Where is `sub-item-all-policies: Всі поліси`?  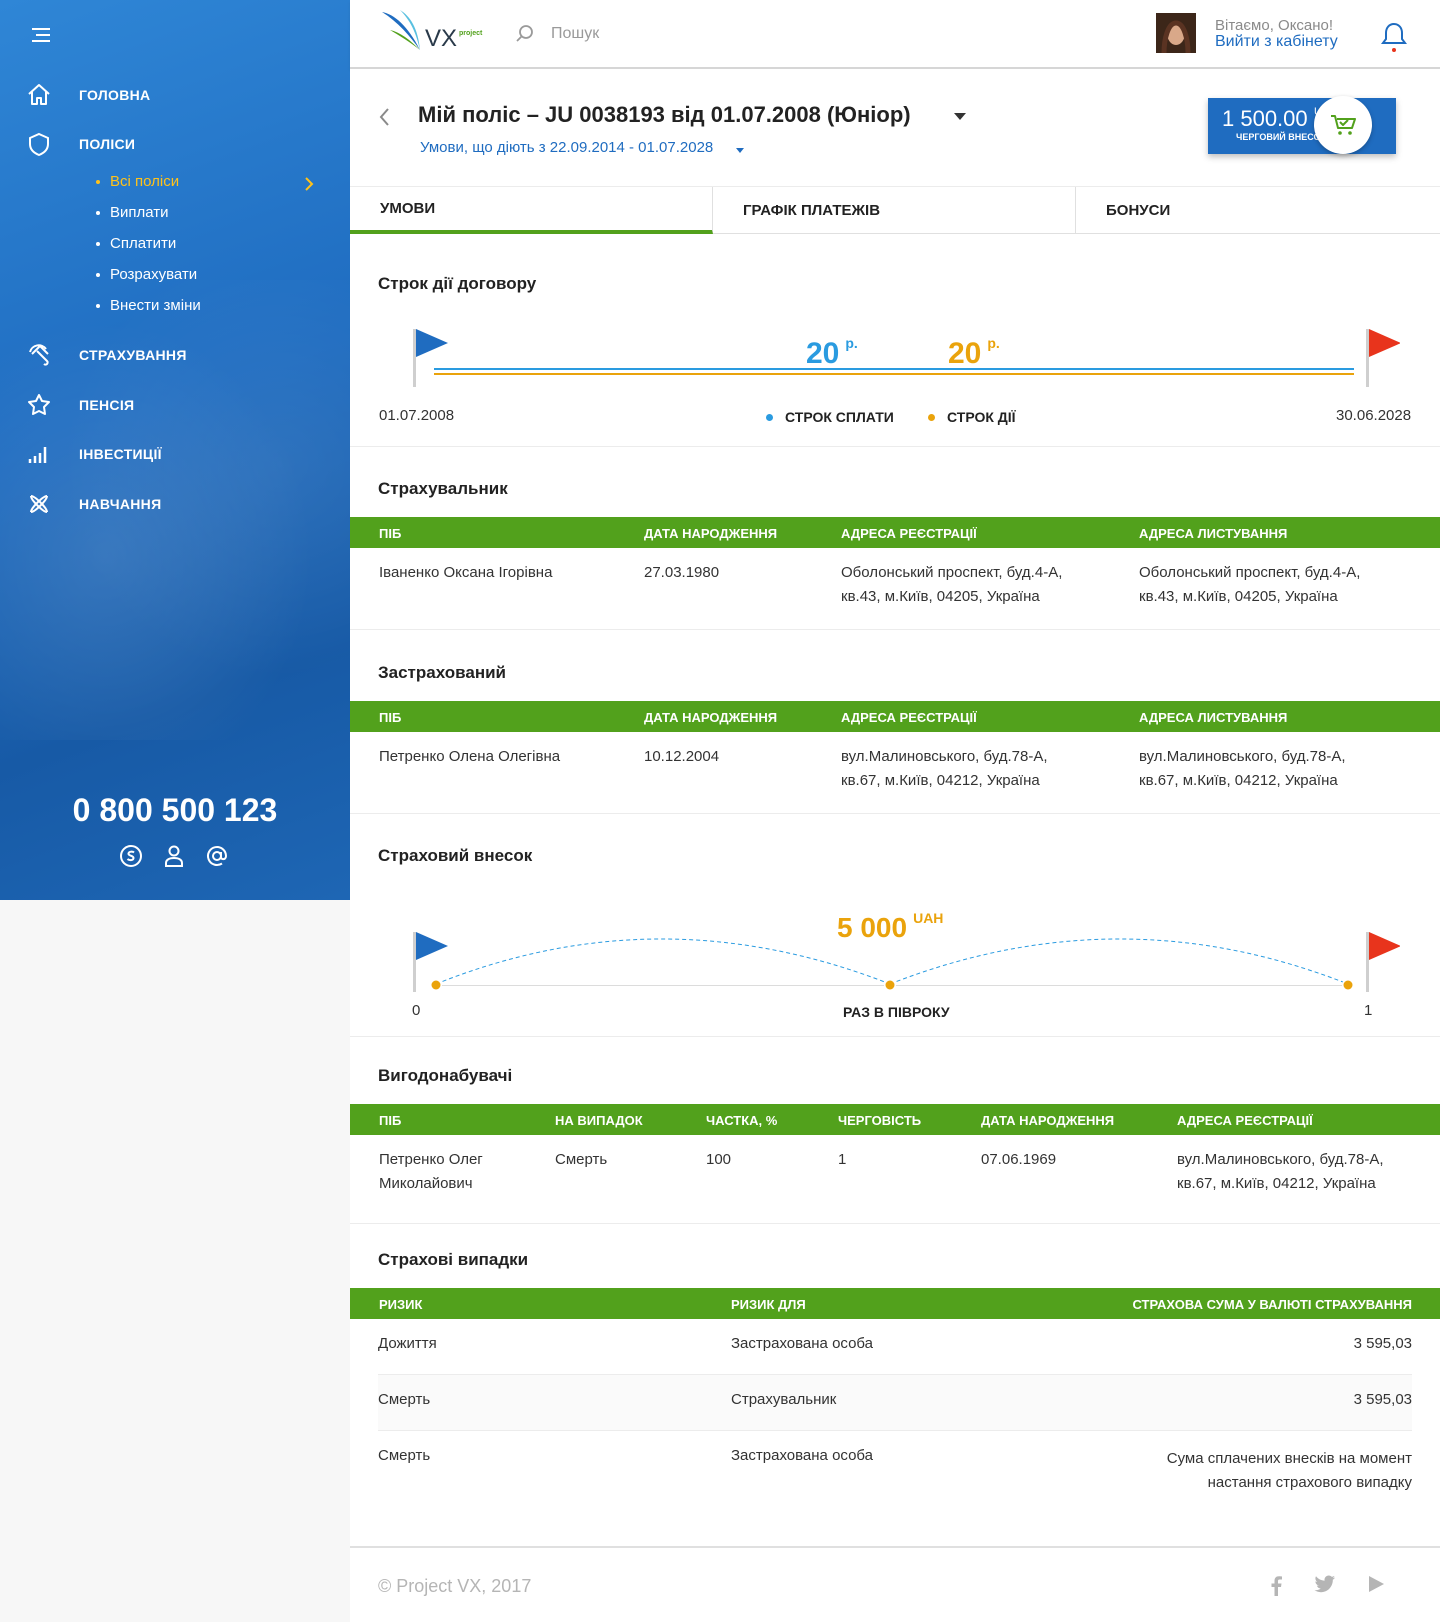
sub-item-all-policies: Всі поліси is located at coordinates (137, 181).